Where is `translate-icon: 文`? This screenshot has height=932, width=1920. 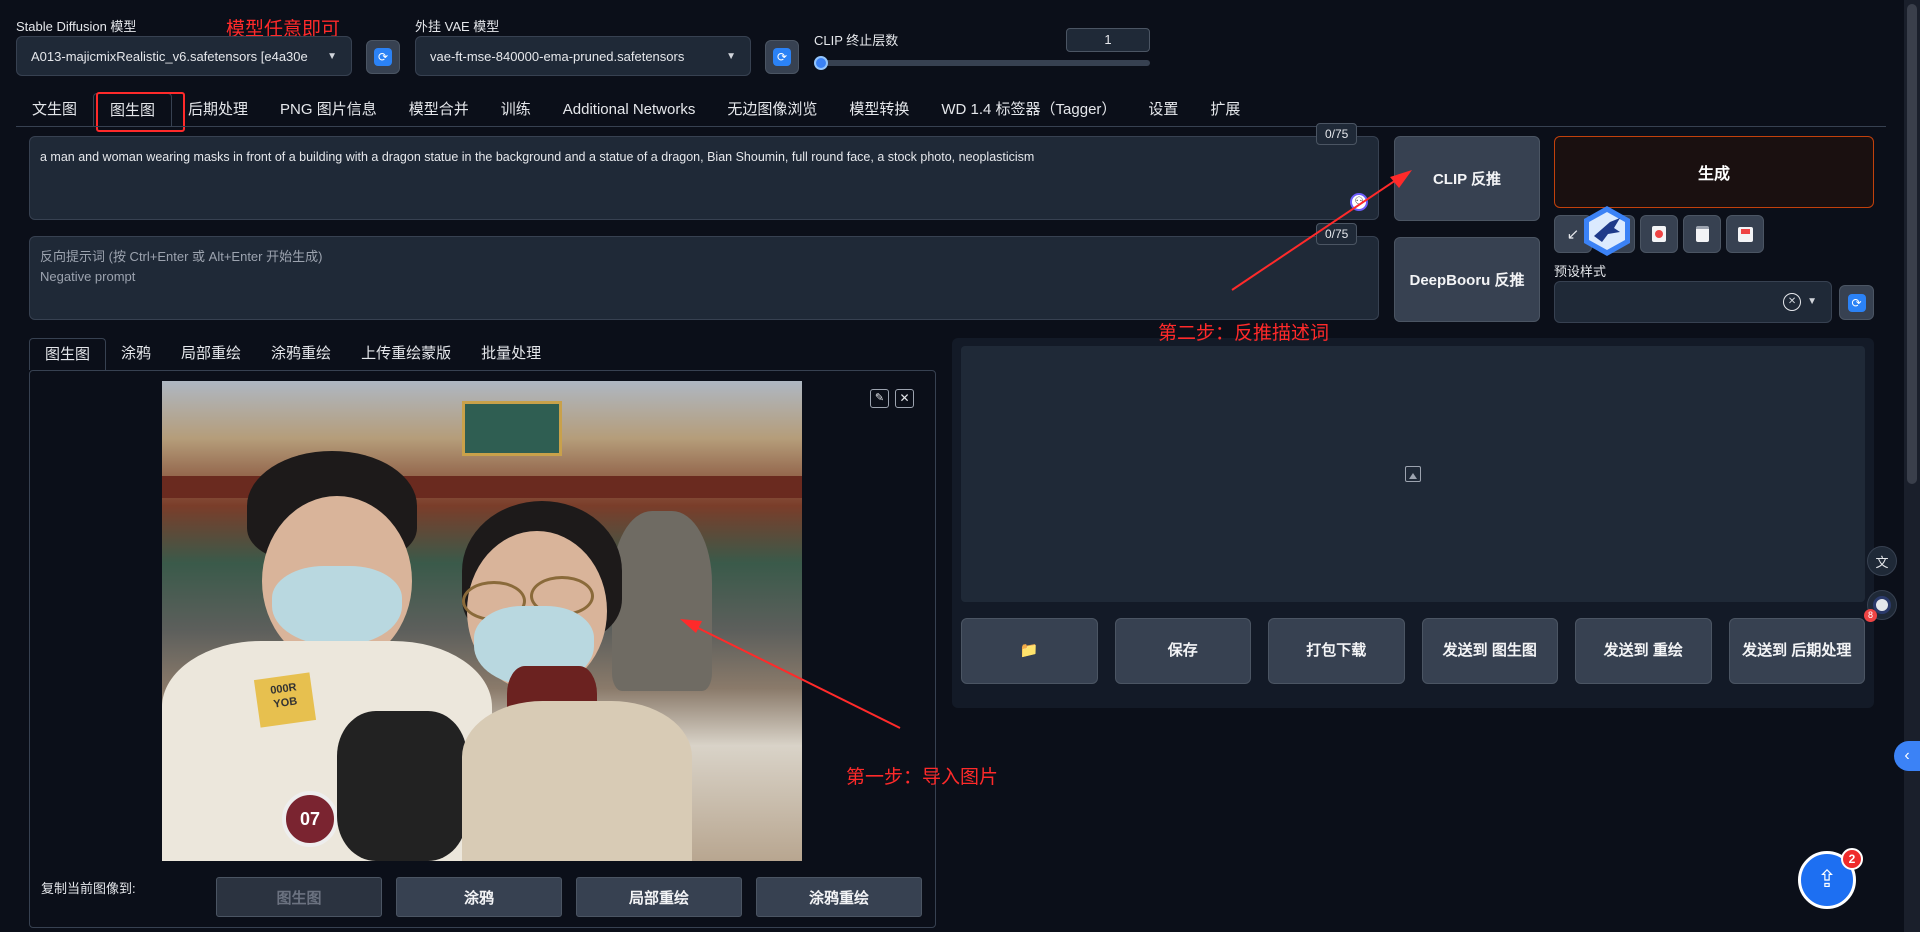
translate-icon: 文 is located at coordinates (1882, 561).